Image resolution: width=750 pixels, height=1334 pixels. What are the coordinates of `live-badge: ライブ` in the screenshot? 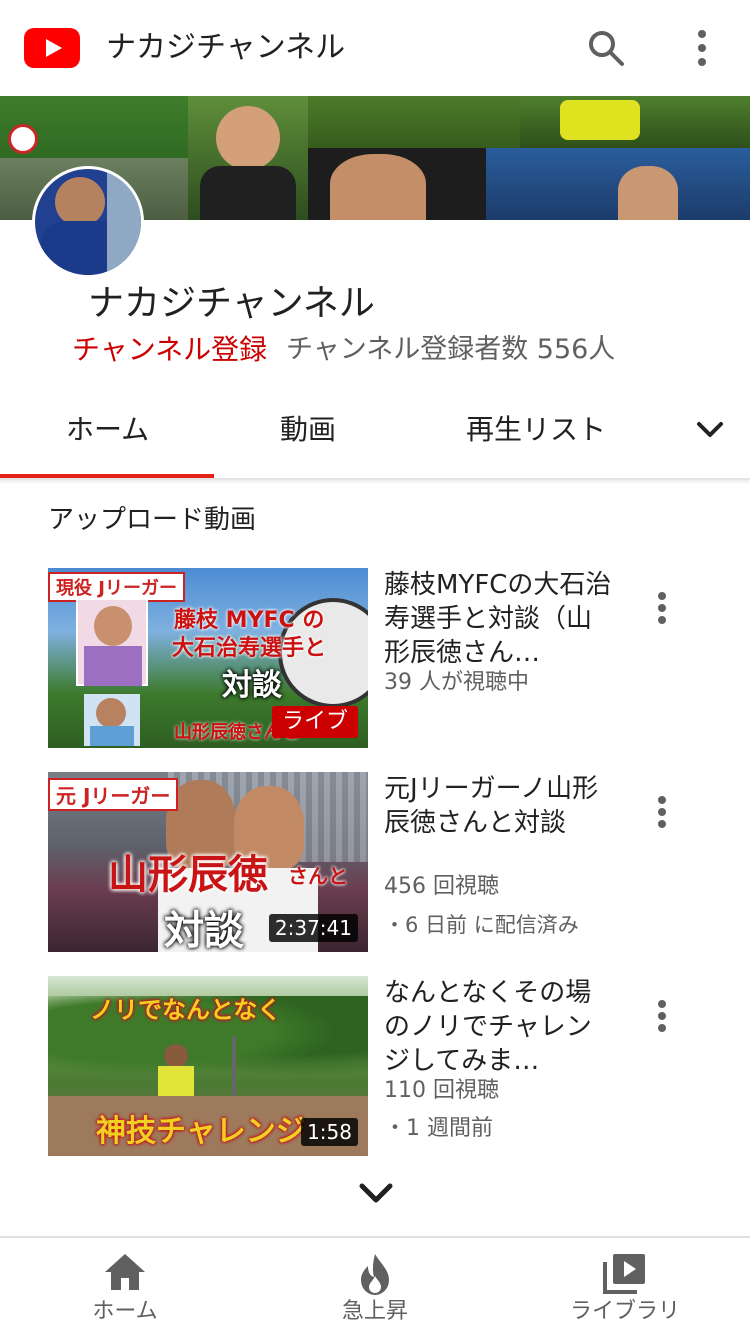 It's located at (314, 722).